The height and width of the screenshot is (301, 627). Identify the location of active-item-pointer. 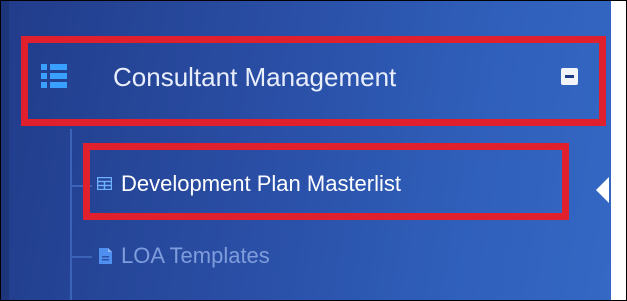
(602, 190).